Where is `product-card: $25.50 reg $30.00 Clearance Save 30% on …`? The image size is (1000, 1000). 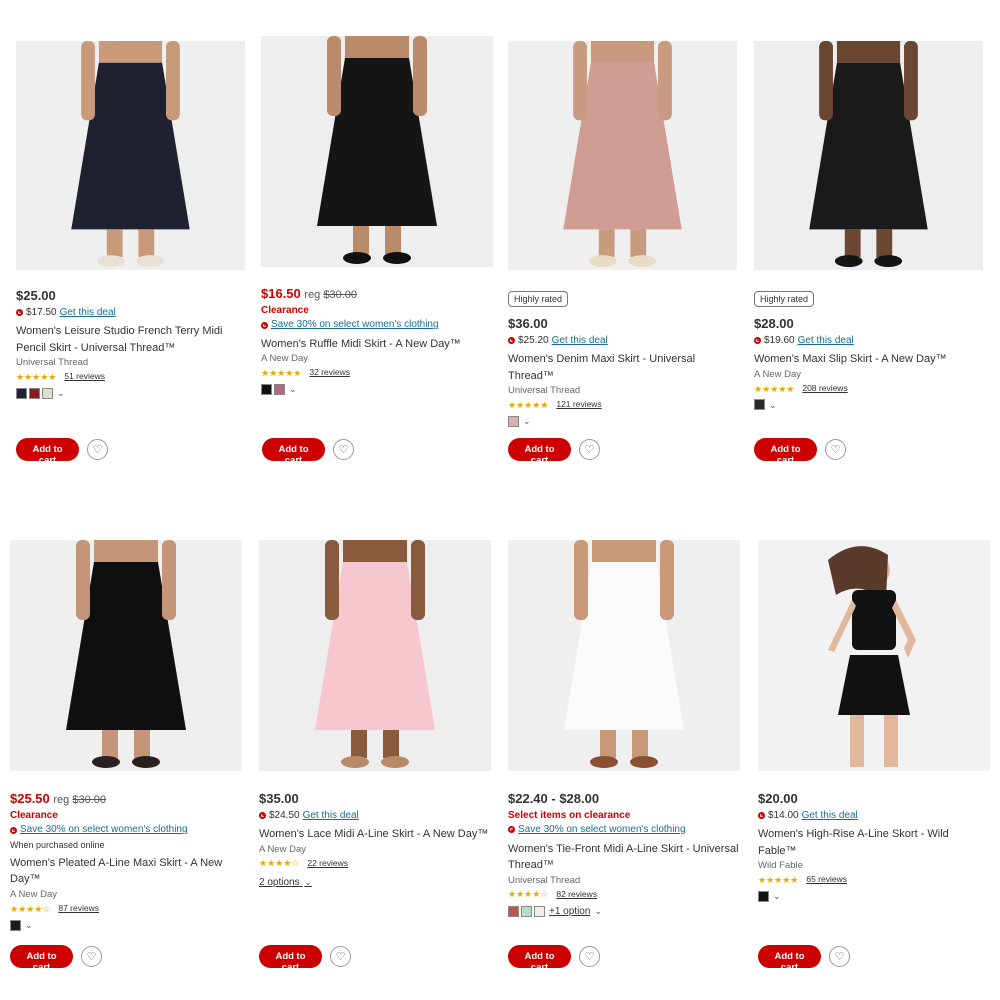
product-card: $25.50 reg $30.00 Clearance Save 30% on … is located at coordinates (126, 860).